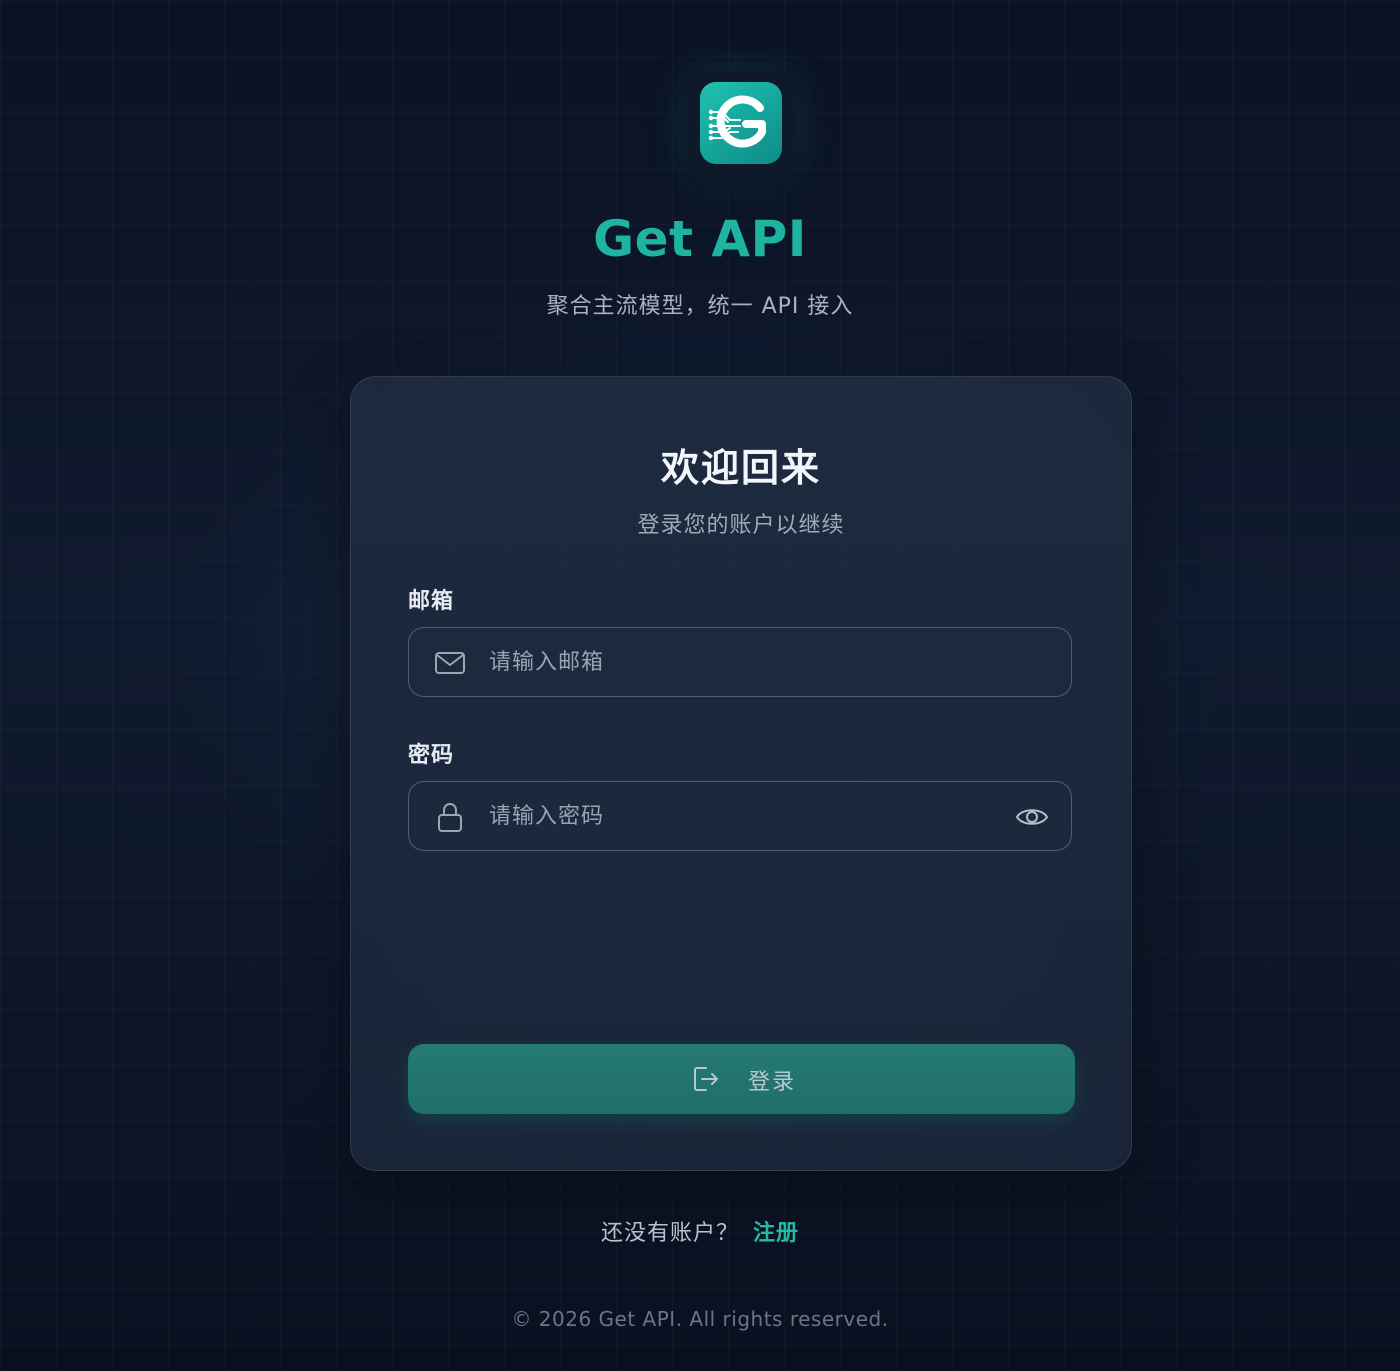  I want to click on signup-prompt-row: 还没有账户？ 注册, so click(700, 1231).